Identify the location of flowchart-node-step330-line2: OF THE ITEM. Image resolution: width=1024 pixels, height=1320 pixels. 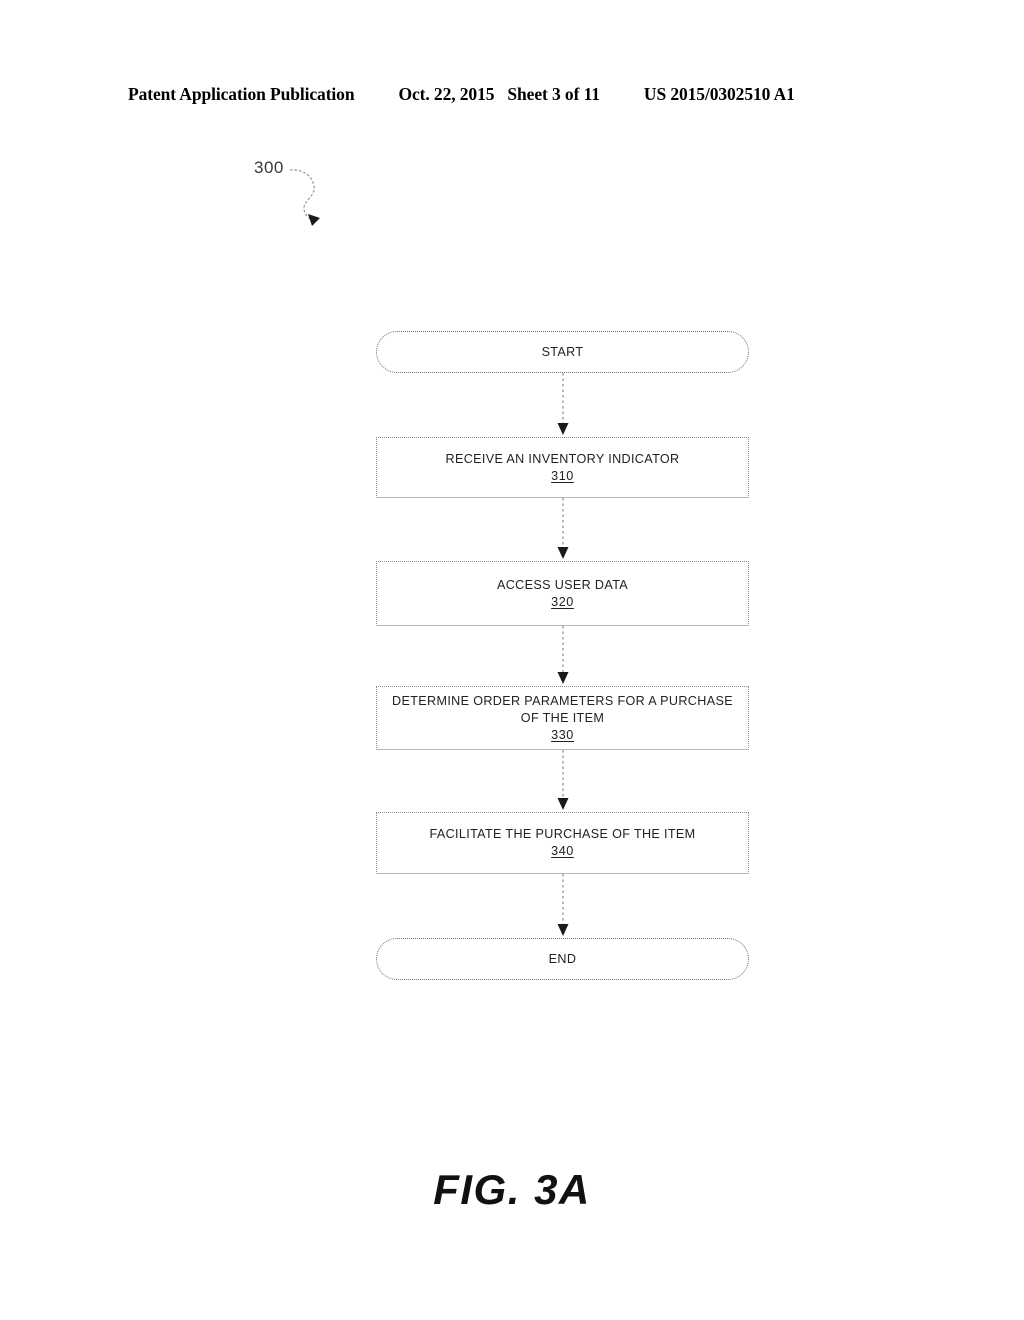
(562, 717).